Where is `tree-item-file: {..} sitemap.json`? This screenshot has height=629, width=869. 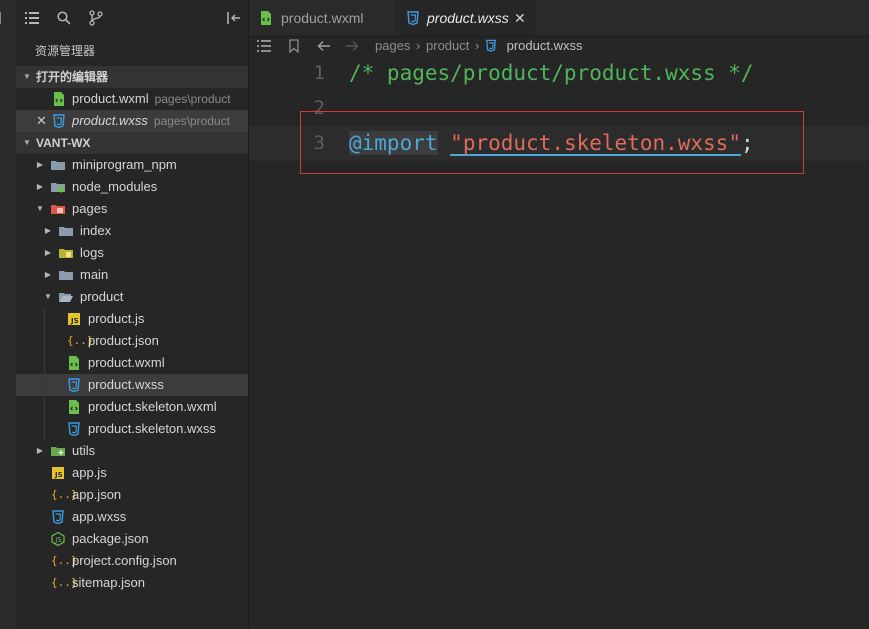
tree-item-file: {..} sitemap.json is located at coordinates (132, 583).